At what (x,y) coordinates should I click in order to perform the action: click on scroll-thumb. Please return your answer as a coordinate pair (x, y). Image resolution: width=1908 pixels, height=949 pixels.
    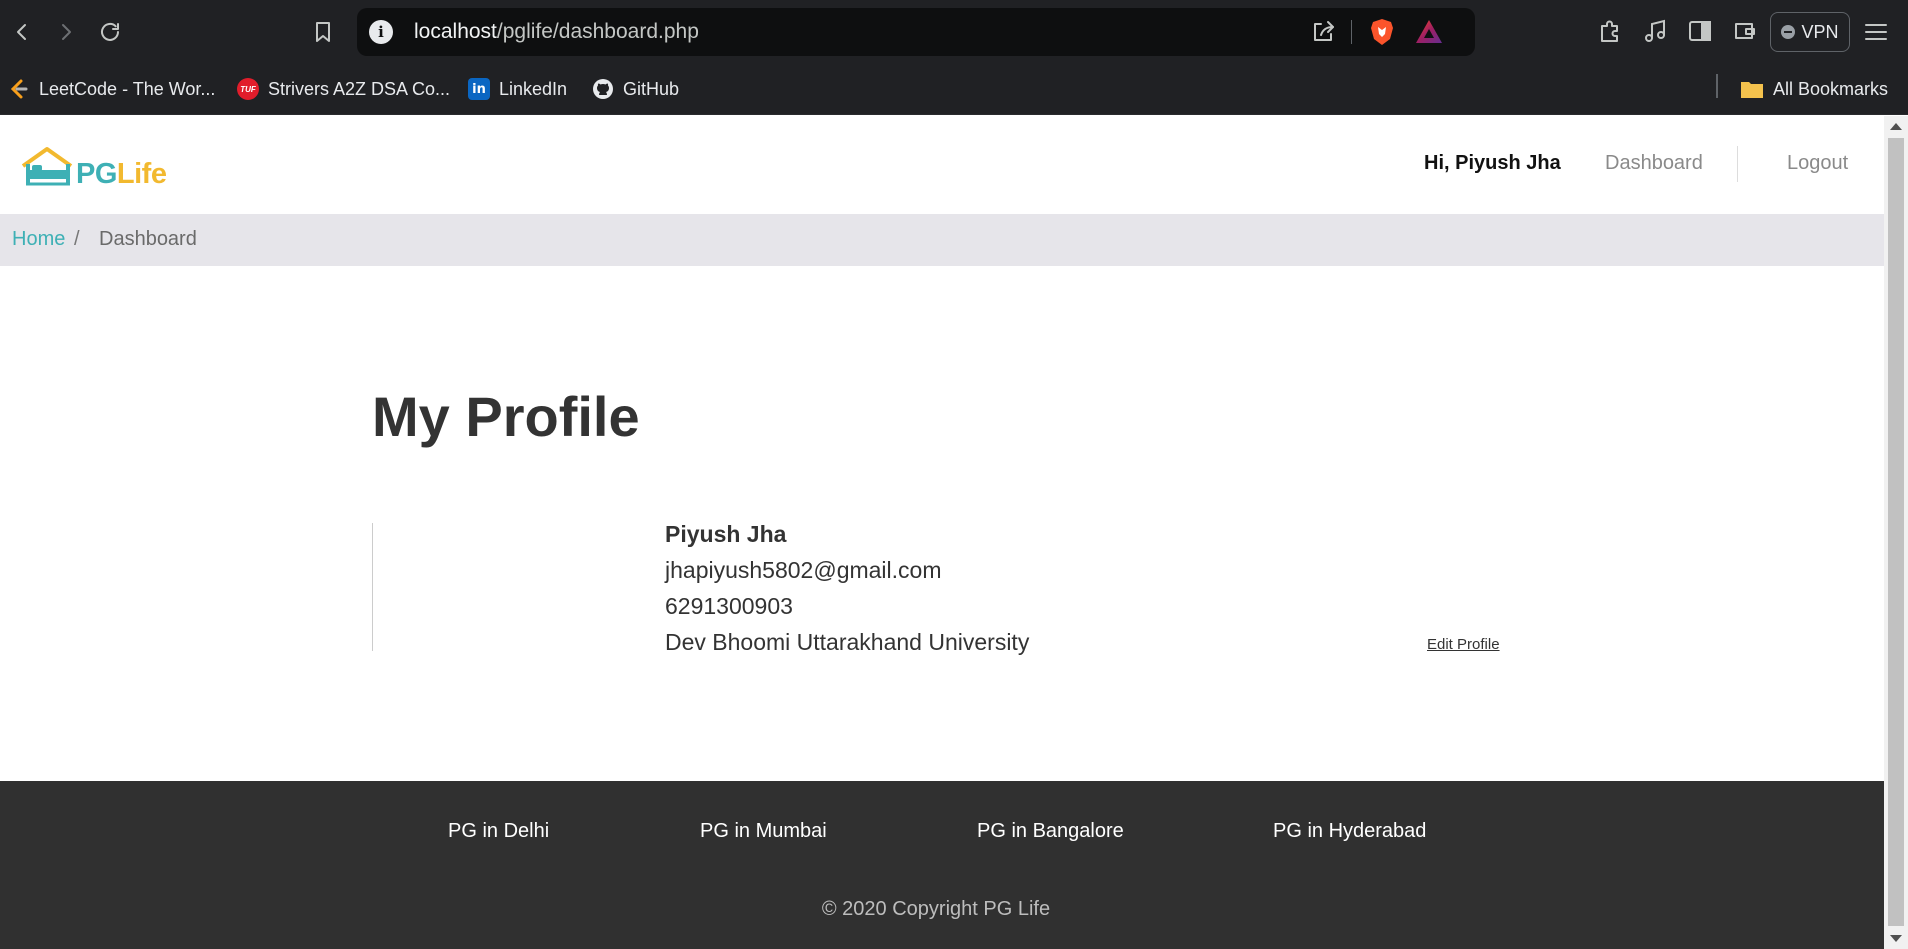
    Looking at the image, I should click on (1896, 532).